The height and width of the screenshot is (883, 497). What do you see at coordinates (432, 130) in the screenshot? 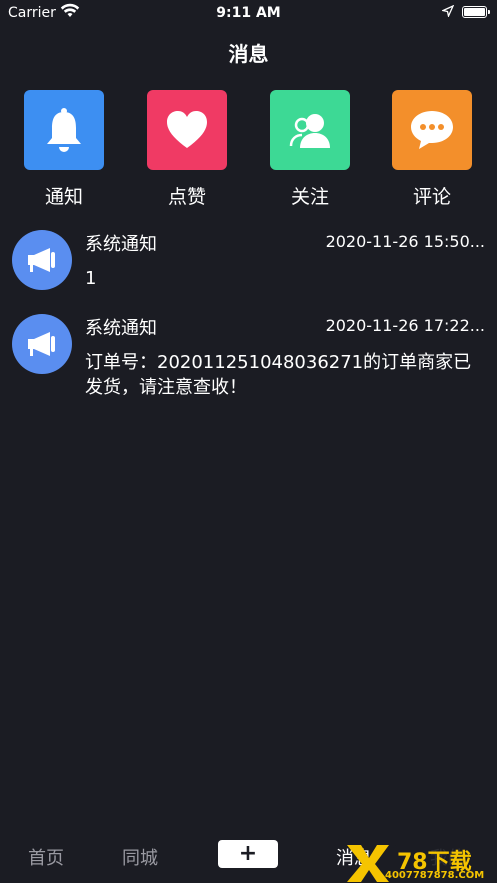
I see `comment-icon` at bounding box center [432, 130].